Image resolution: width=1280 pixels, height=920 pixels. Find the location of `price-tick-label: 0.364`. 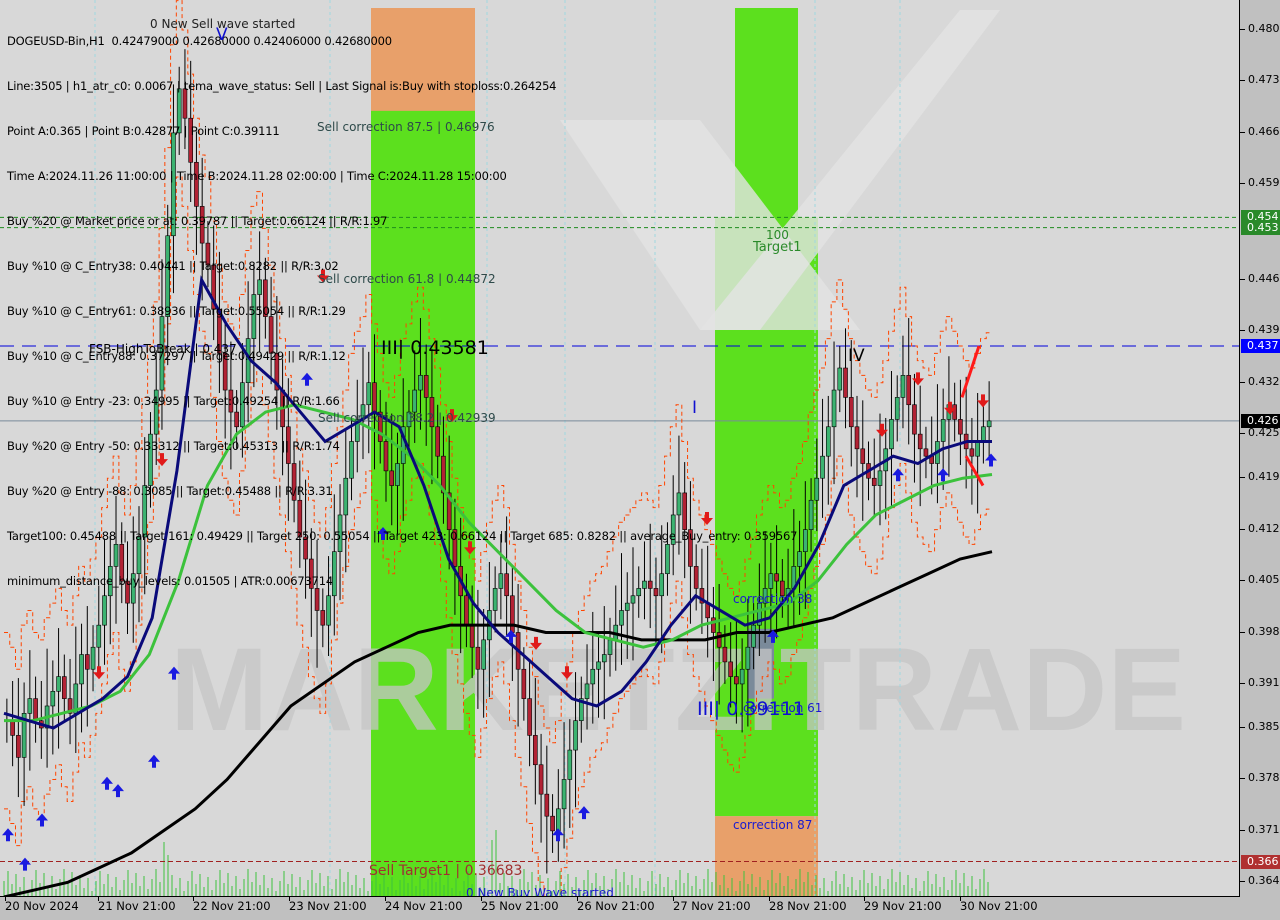

price-tick-label: 0.364 is located at coordinates (1260, 881).